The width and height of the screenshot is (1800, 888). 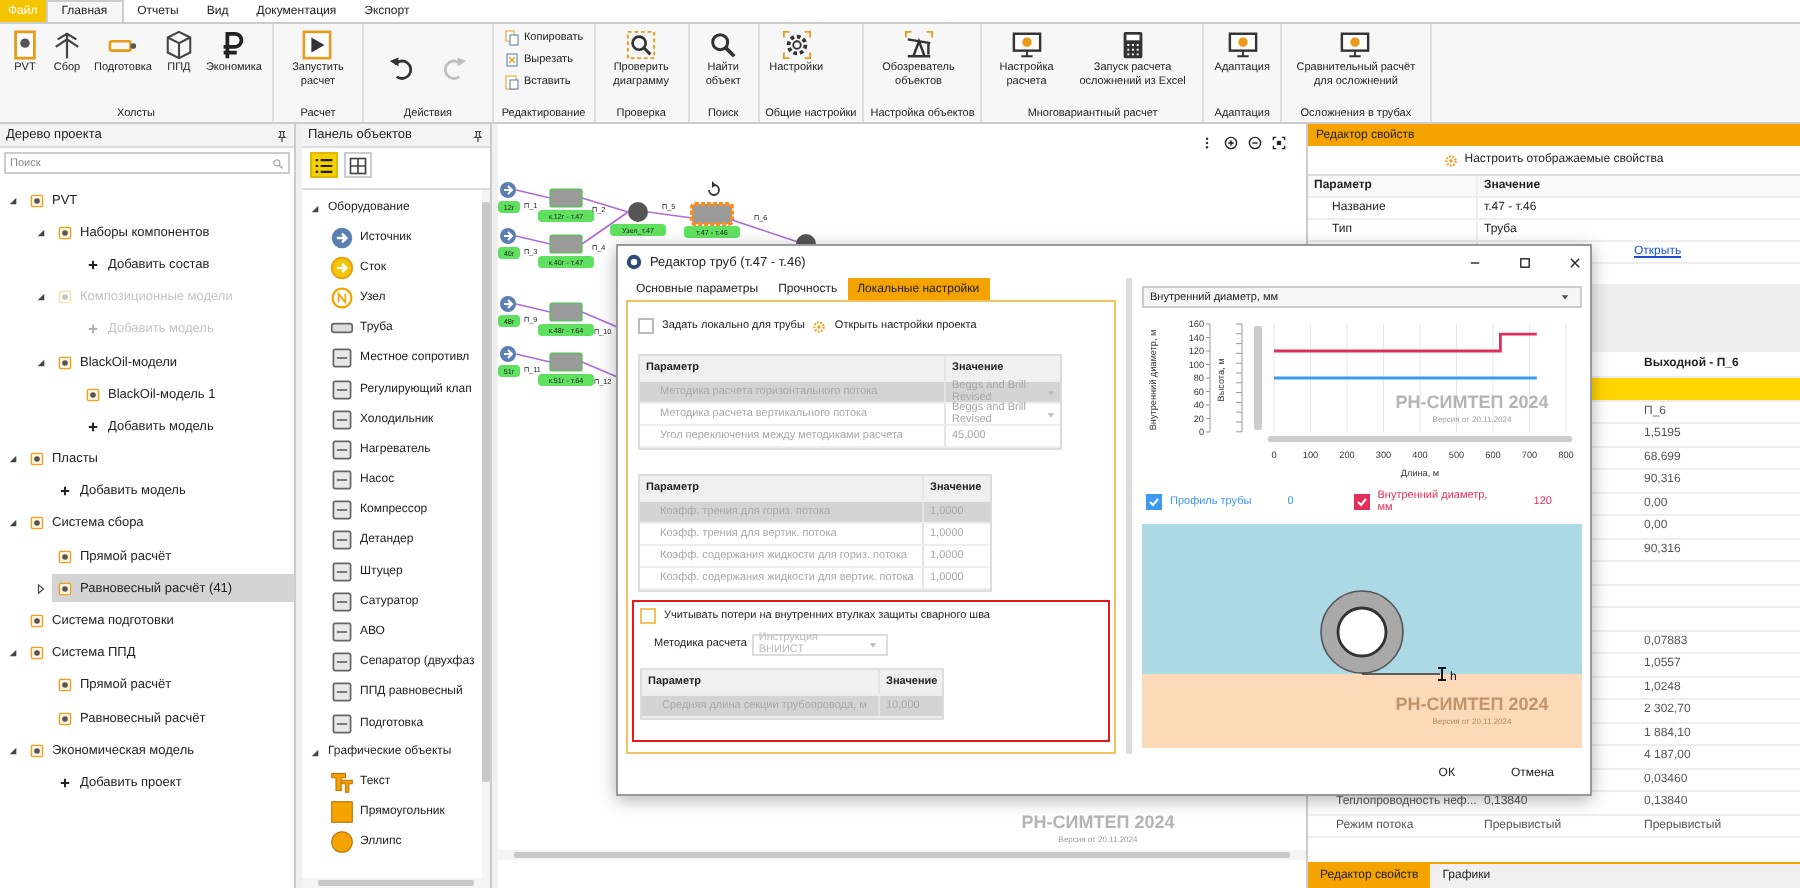 What do you see at coordinates (918, 45) in the screenshot?
I see `pumpjack-icon` at bounding box center [918, 45].